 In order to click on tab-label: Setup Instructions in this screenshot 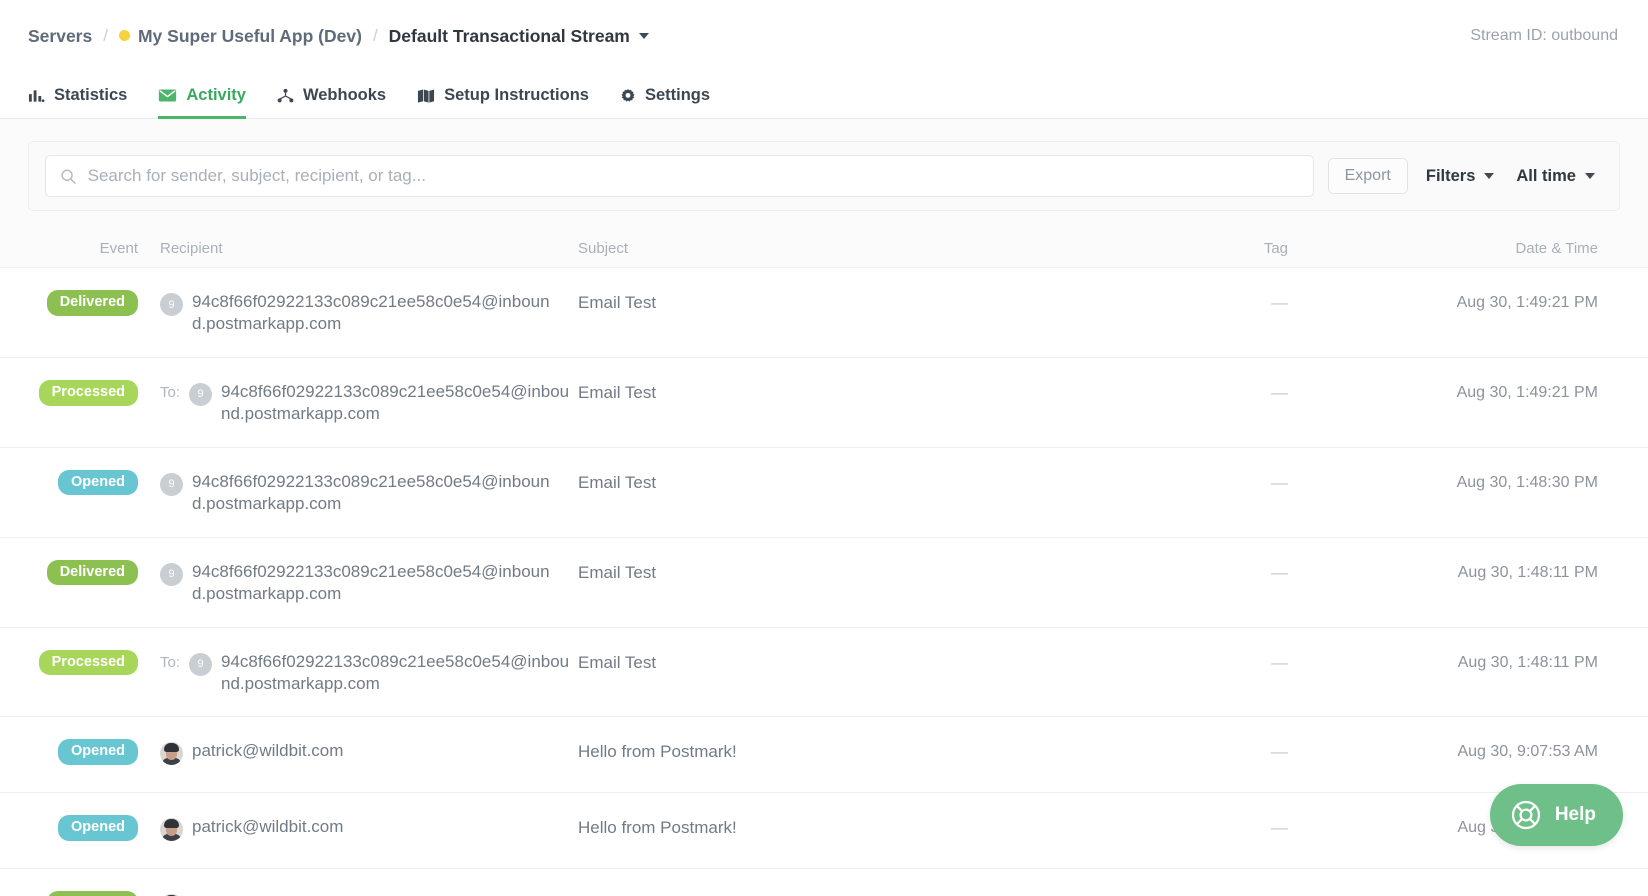, I will do `click(516, 95)`.